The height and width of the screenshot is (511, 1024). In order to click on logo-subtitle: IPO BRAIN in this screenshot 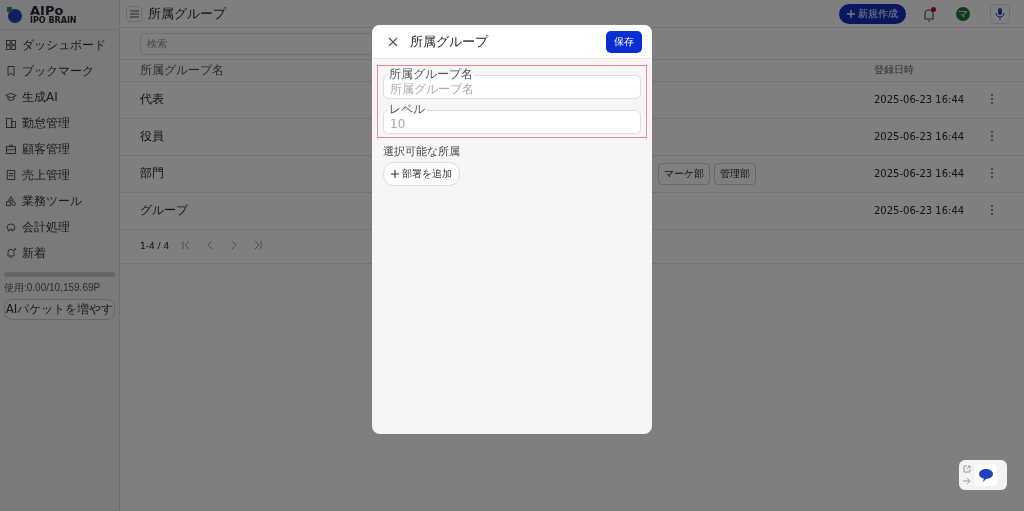, I will do `click(53, 21)`.